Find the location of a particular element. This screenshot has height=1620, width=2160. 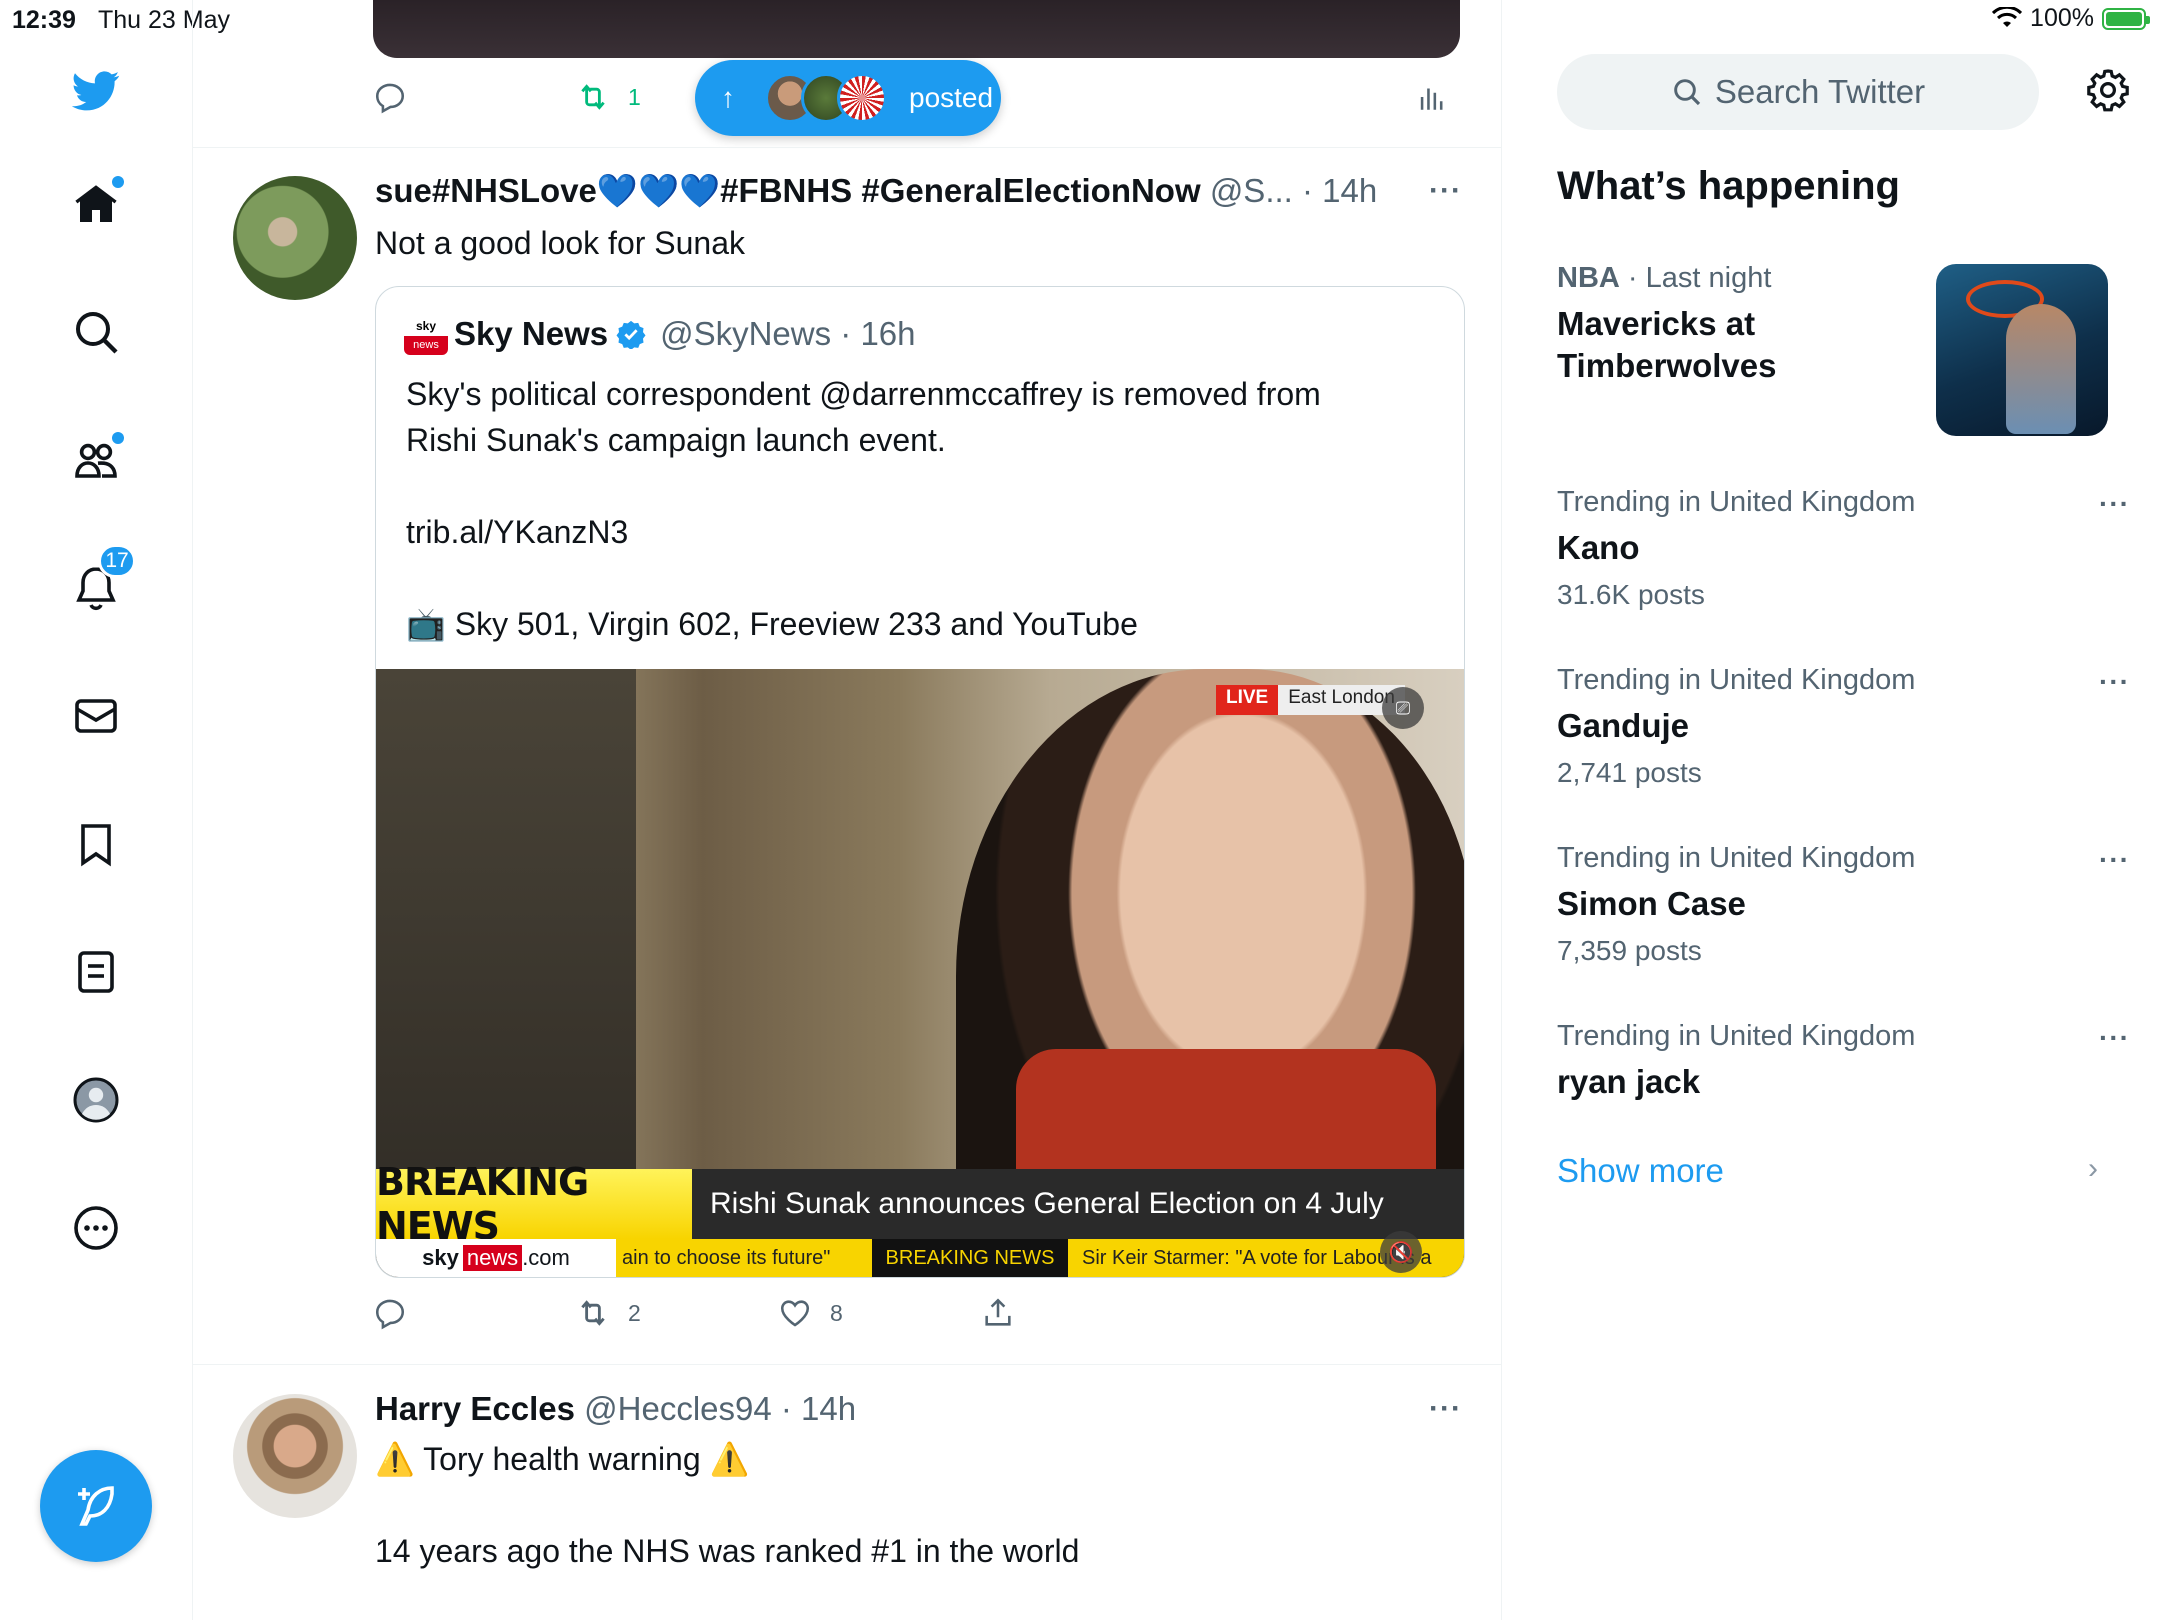

communities-icon is located at coordinates (96, 460).